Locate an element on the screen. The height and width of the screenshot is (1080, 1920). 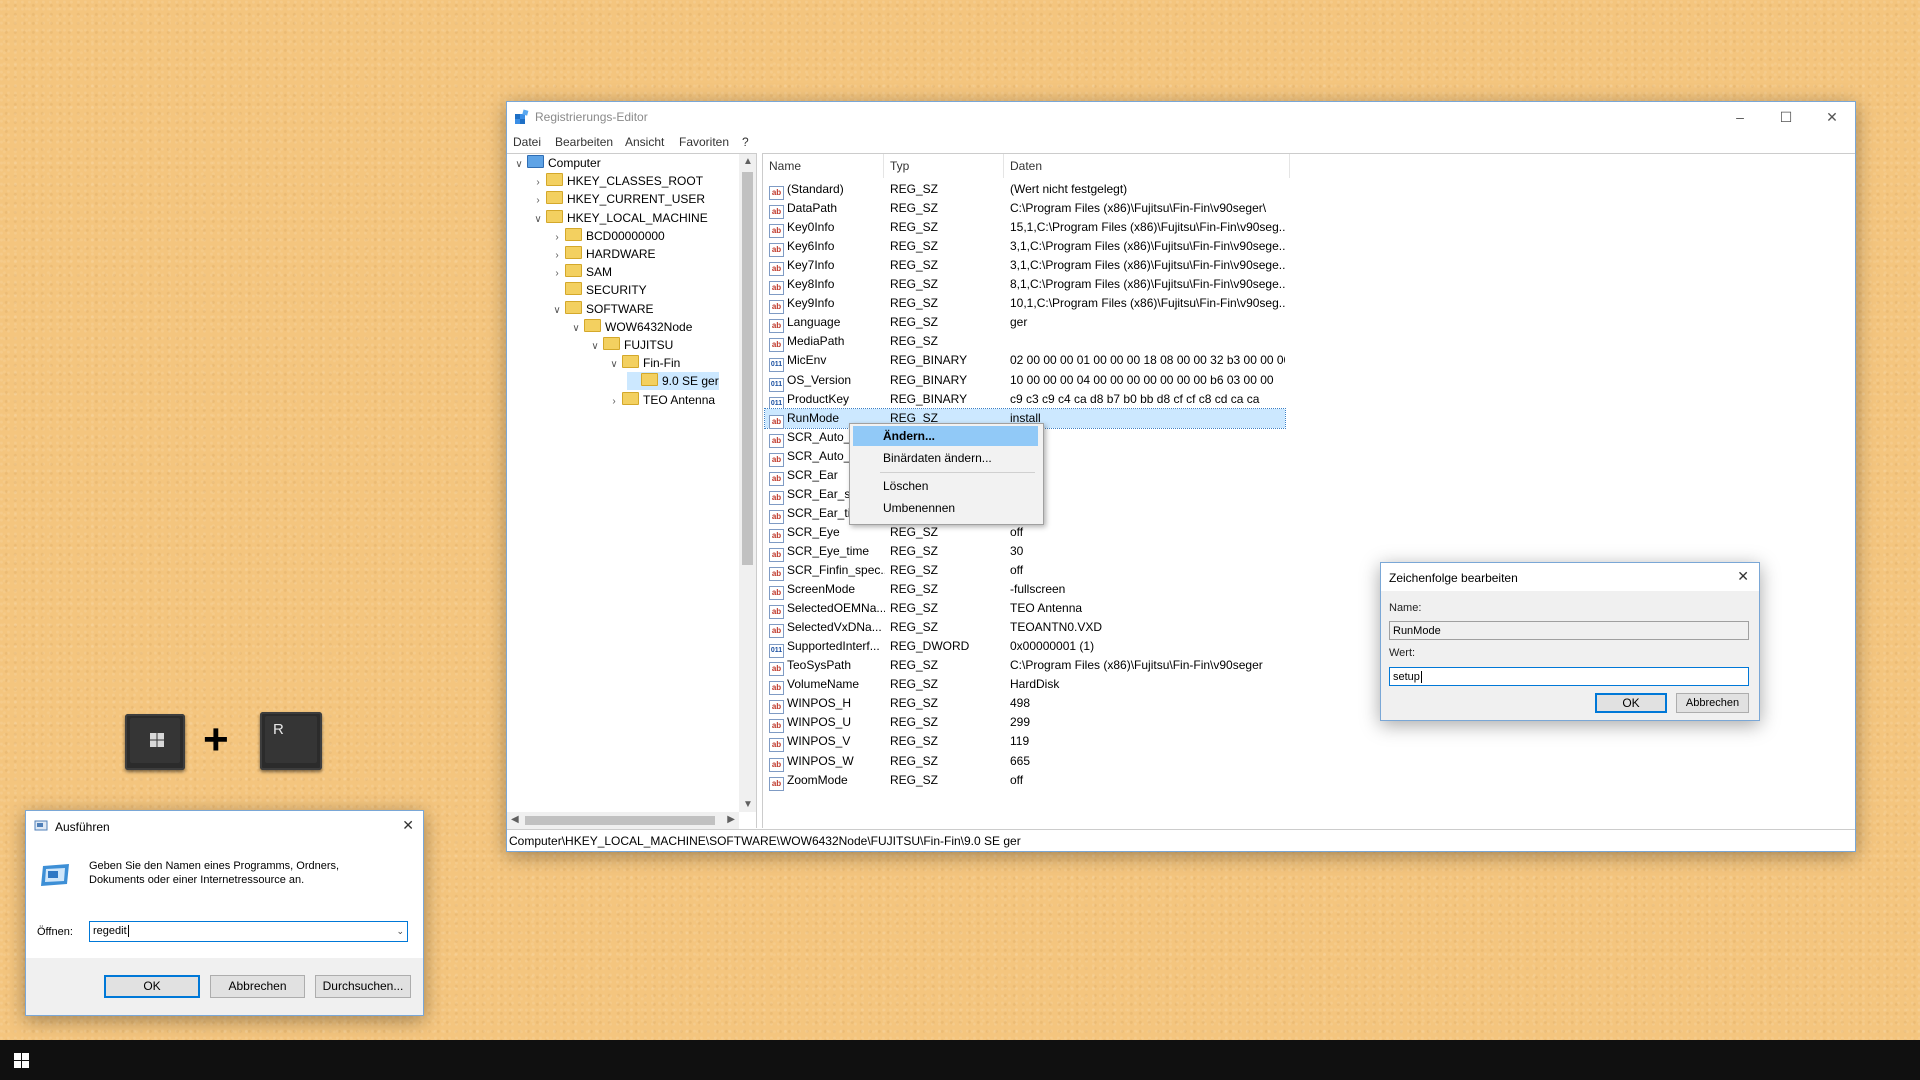
tree-node: ∨ Fin-Fin is located at coordinates (644, 363).